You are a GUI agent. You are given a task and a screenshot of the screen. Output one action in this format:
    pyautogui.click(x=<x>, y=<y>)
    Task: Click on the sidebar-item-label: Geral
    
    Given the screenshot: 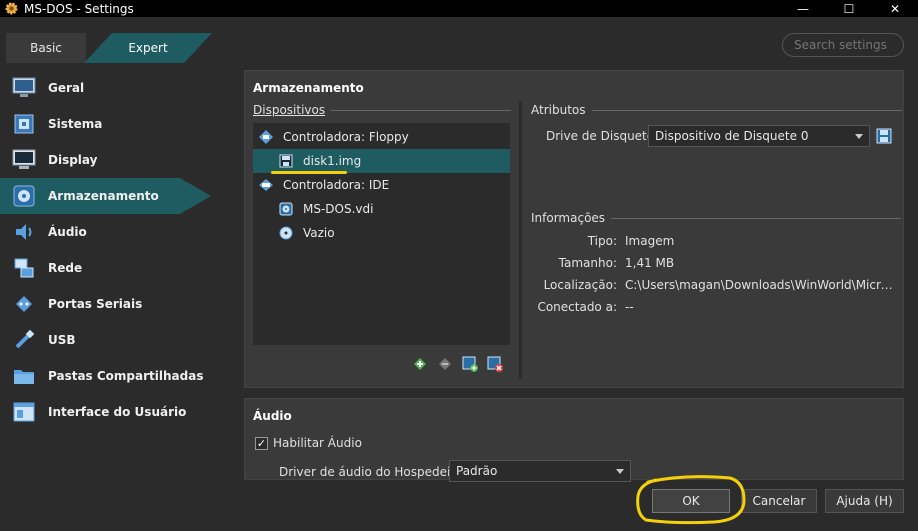 What is the action you would take?
    pyautogui.click(x=66, y=88)
    